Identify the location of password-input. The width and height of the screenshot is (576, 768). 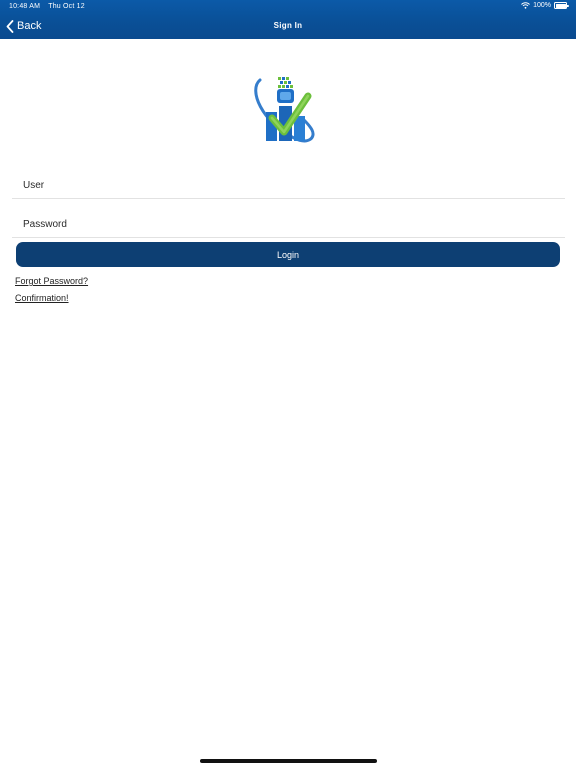
(288, 224).